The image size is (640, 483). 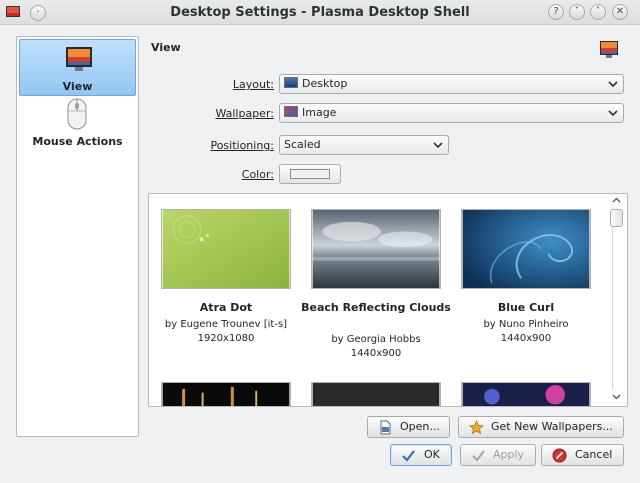 I want to click on wallpaper-value: Image, so click(x=319, y=112).